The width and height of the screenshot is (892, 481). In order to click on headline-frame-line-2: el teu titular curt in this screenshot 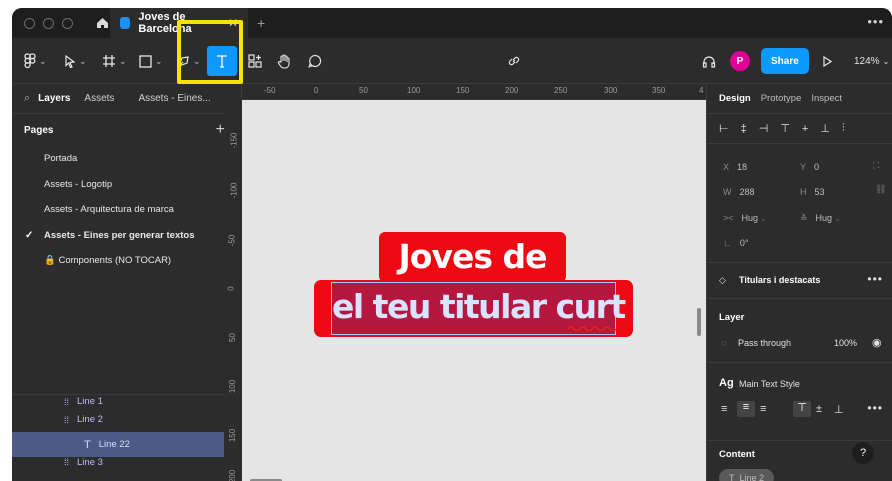, I will do `click(473, 308)`.